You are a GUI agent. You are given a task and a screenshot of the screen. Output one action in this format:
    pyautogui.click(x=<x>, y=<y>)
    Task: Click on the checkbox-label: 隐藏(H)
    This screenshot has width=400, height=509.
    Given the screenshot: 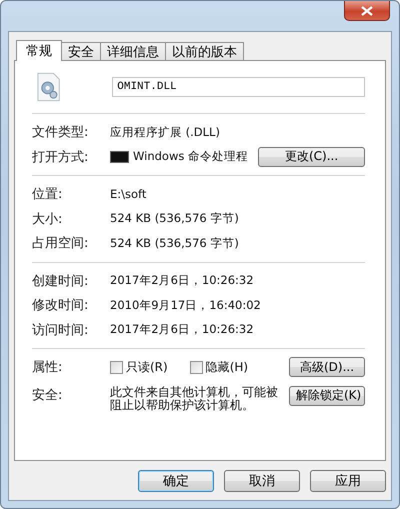 What is the action you would take?
    pyautogui.click(x=227, y=367)
    